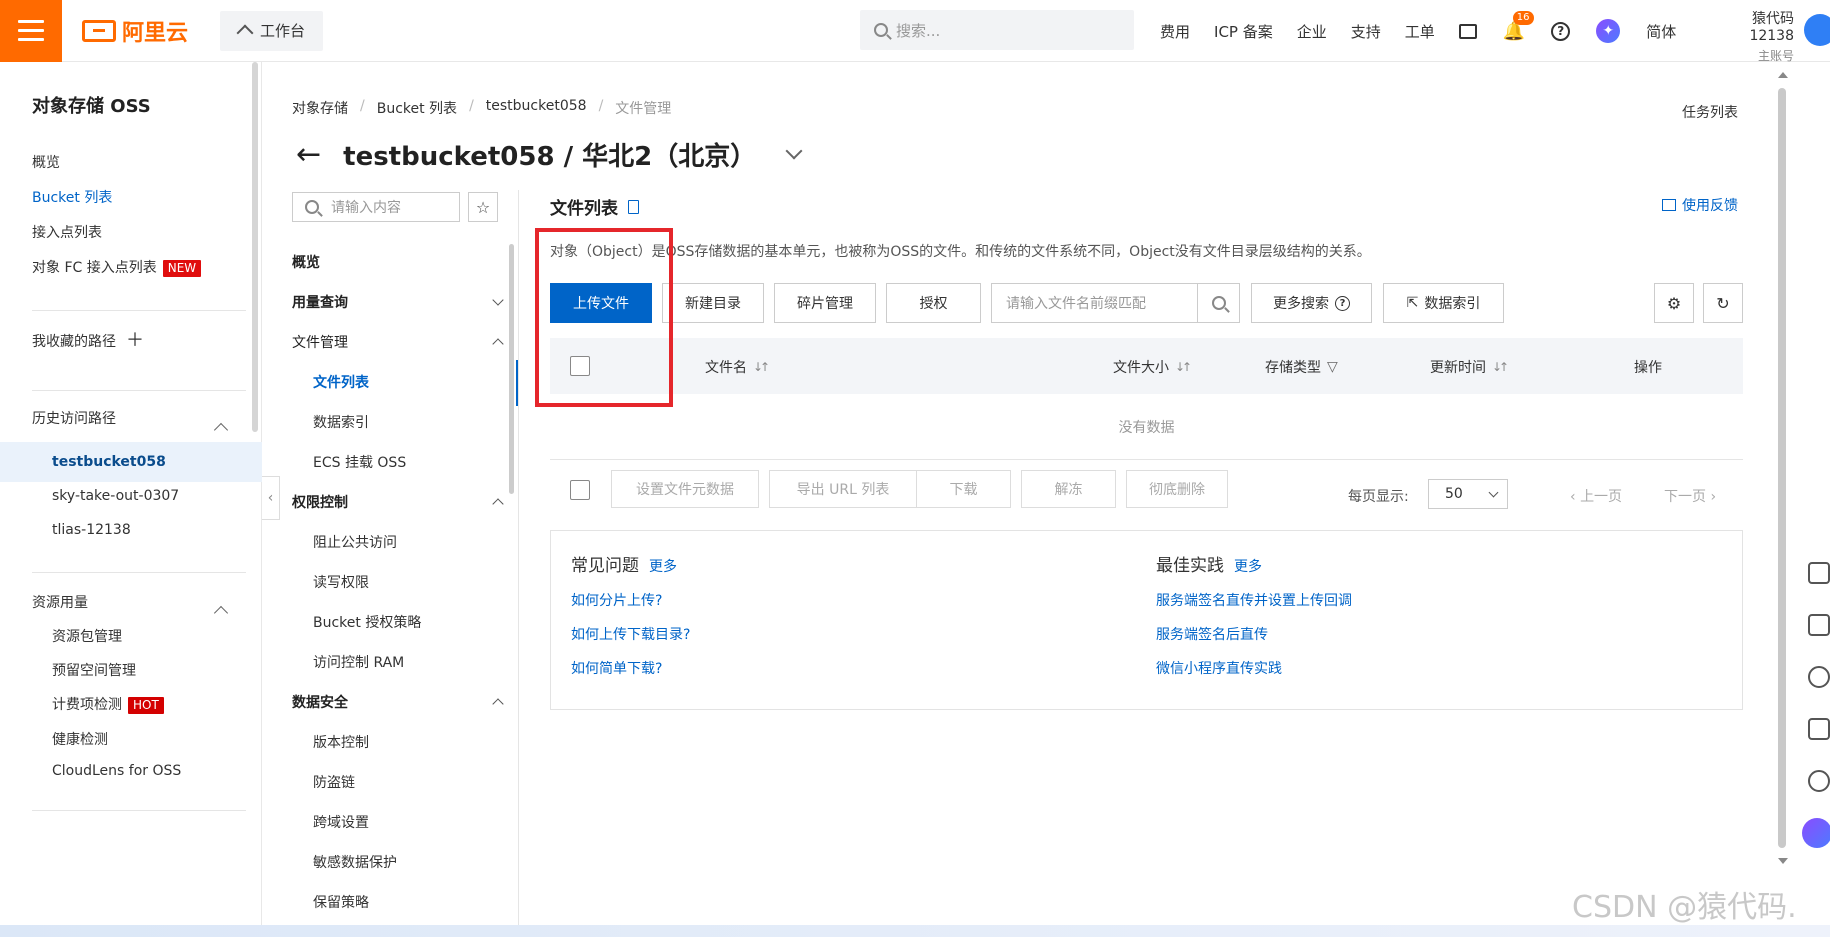  I want to click on faq-more-link: 更多, so click(663, 566).